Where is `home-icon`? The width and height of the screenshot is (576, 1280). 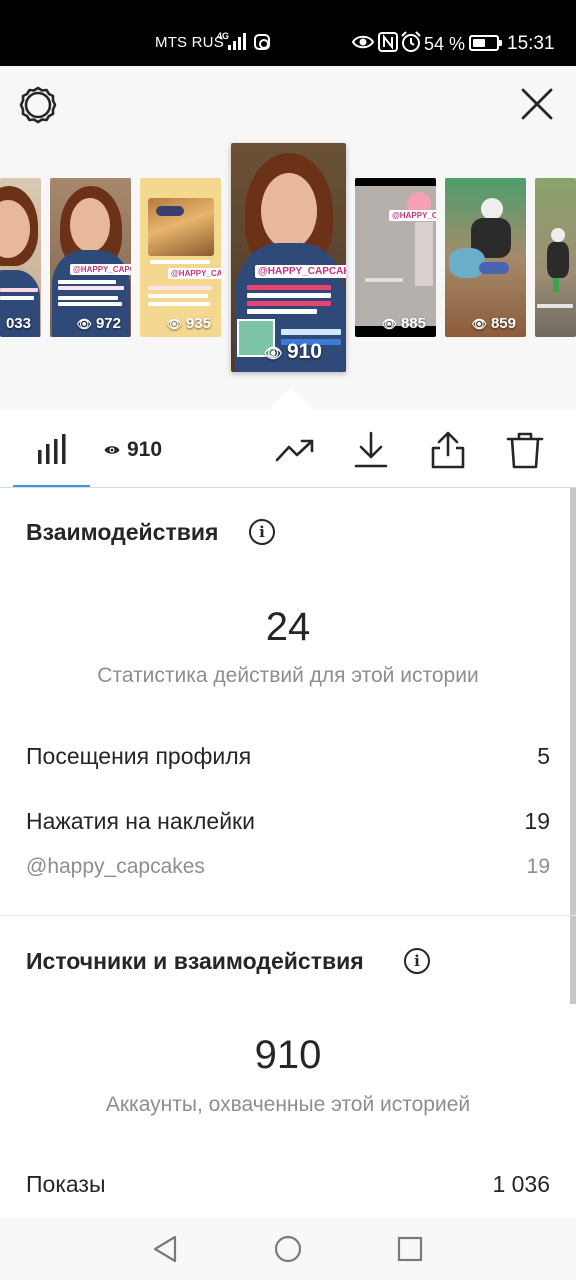
home-icon is located at coordinates (288, 1249).